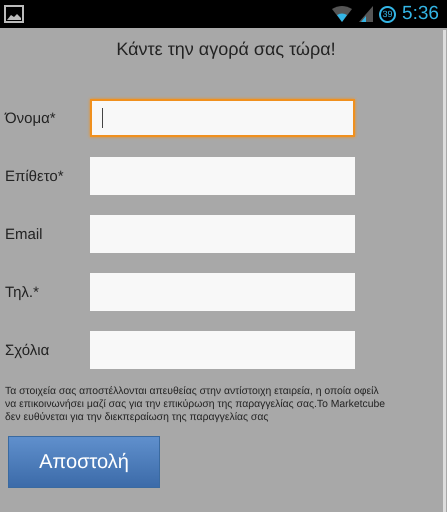  Describe the element at coordinates (420, 14) in the screenshot. I see `clock-time: 5:36` at that location.